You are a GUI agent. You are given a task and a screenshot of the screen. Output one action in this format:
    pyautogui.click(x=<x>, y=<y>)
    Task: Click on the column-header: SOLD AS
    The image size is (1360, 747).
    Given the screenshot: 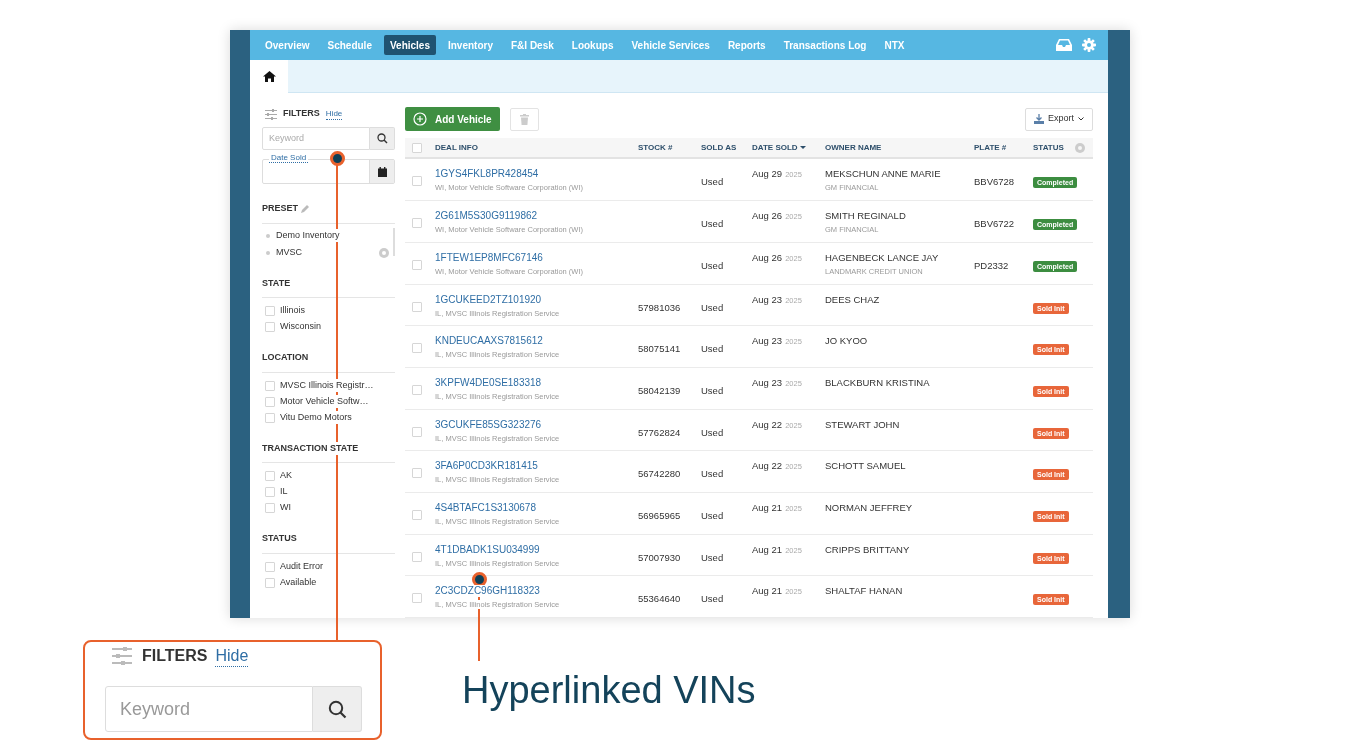 What is the action you would take?
    pyautogui.click(x=719, y=147)
    